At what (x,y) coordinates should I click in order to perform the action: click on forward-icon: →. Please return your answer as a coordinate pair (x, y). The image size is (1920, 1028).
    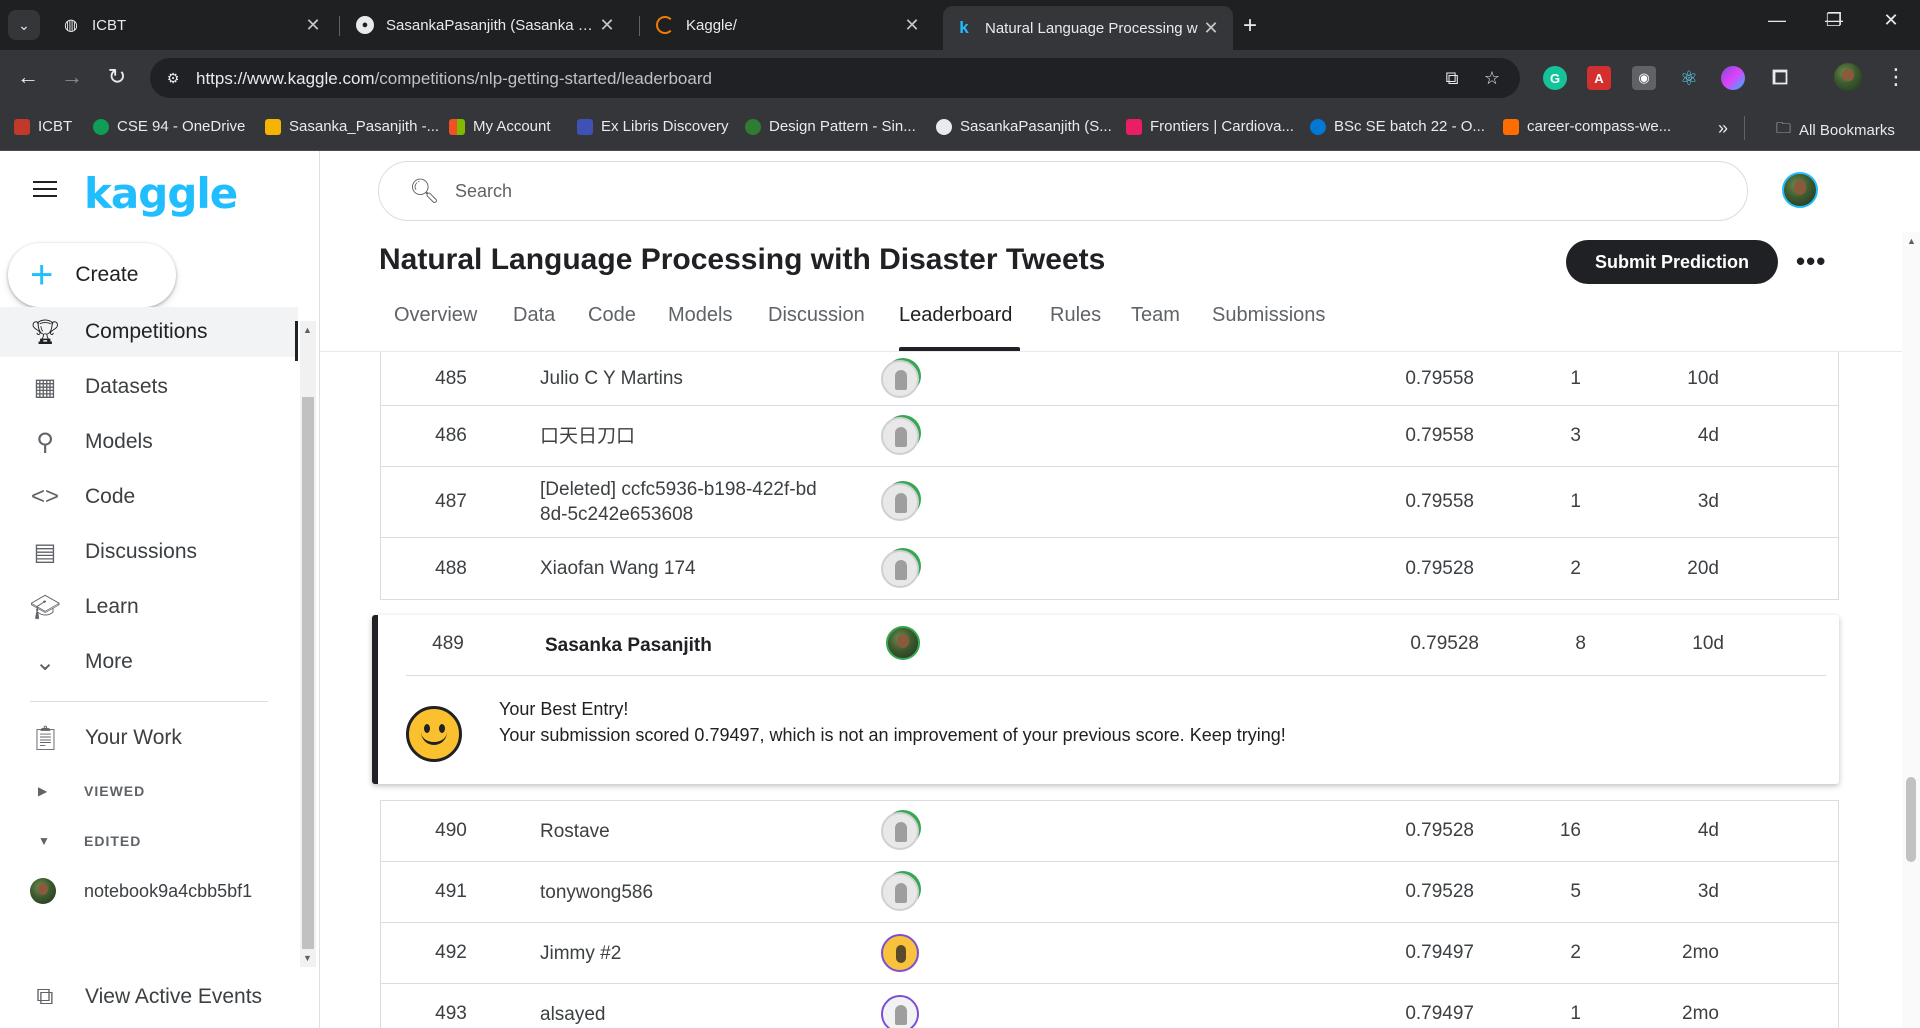
    Looking at the image, I should click on (72, 77).